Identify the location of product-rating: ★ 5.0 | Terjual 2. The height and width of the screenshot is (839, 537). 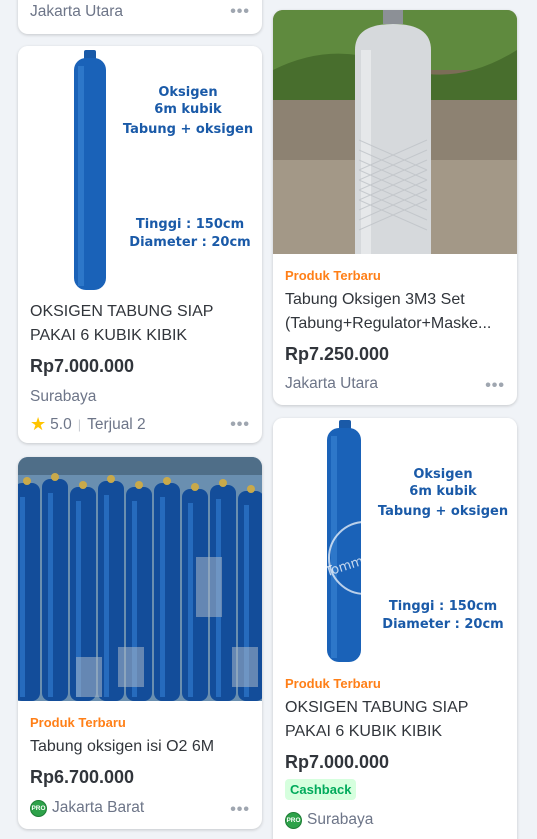
(88, 424).